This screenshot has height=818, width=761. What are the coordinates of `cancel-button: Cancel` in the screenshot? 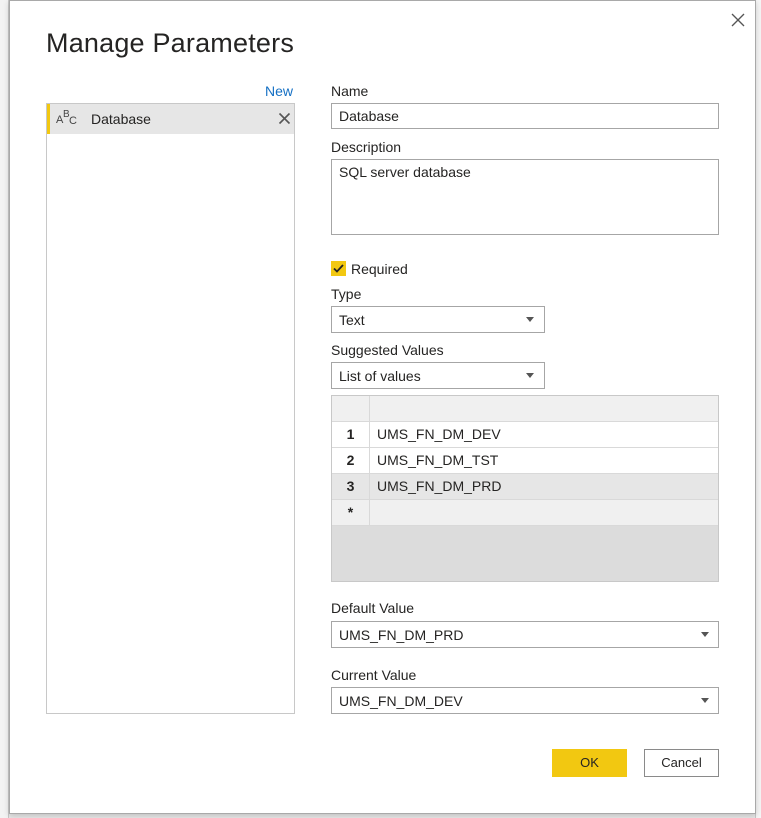 It's located at (681, 763).